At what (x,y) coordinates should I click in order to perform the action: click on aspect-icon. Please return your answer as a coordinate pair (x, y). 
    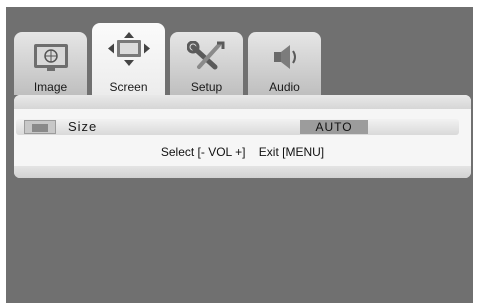
    Looking at the image, I should click on (40, 127).